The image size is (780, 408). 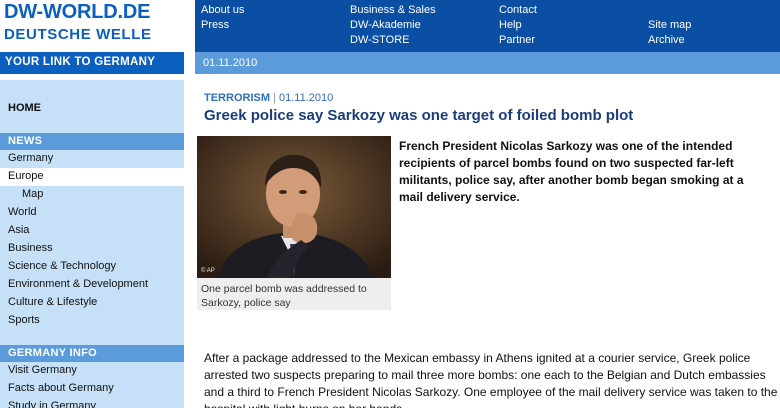 What do you see at coordinates (26, 176) in the screenshot?
I see `sidebar-item-label: Europe` at bounding box center [26, 176].